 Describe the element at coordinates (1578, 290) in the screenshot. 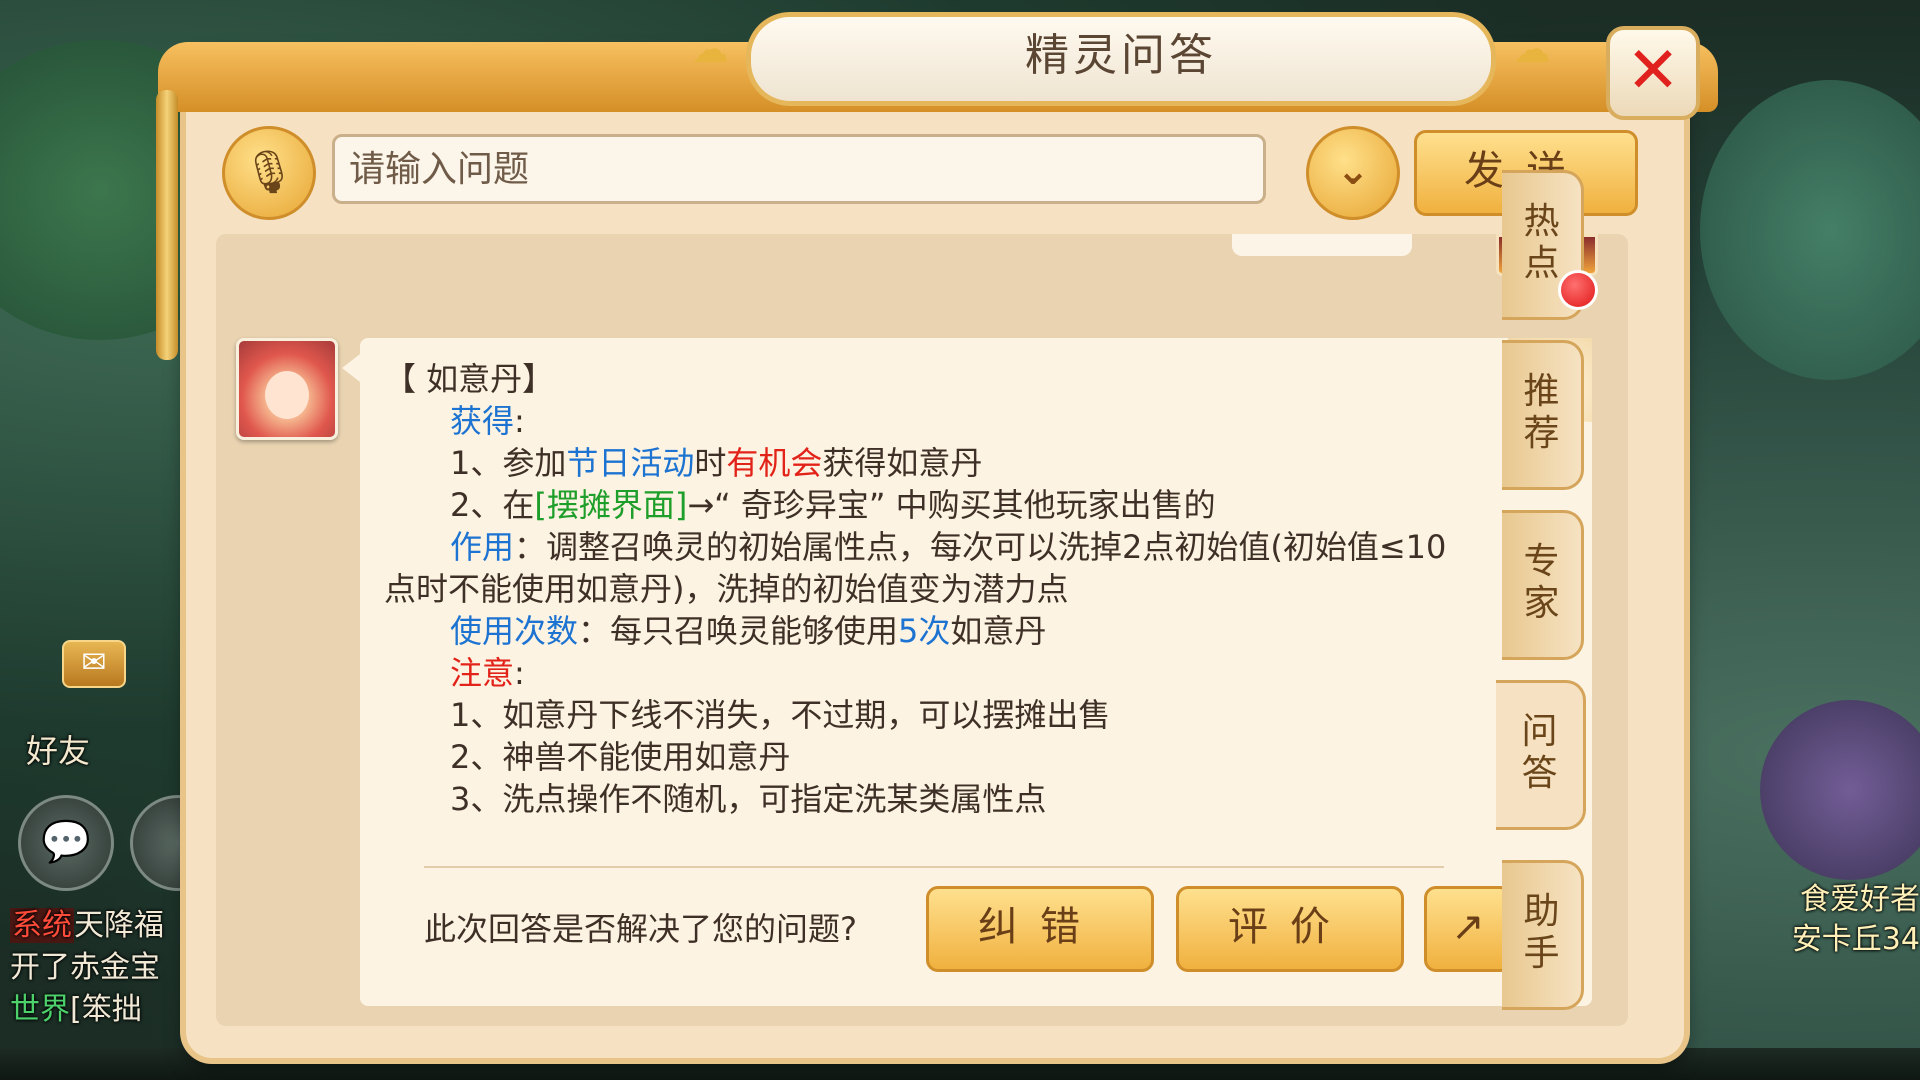

I see `notification-dot` at that location.